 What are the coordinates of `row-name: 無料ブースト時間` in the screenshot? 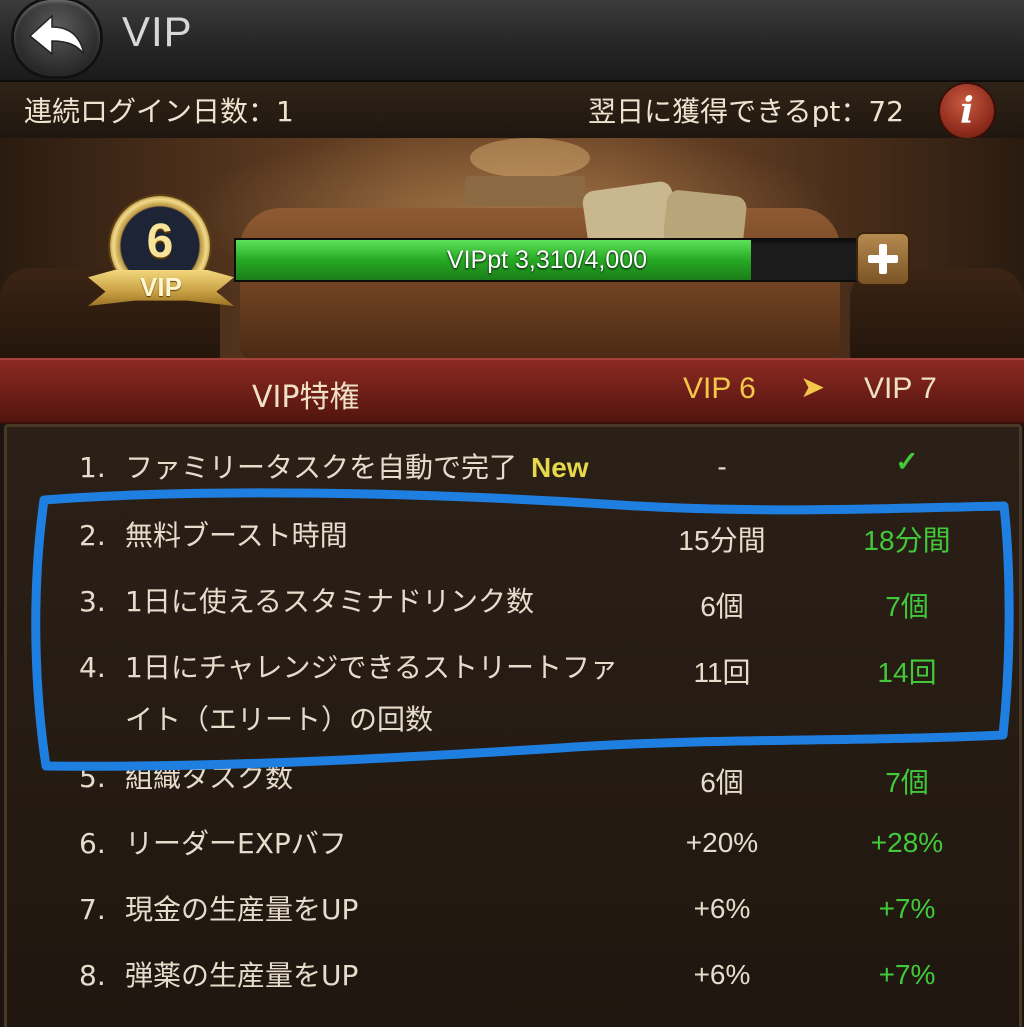 It's located at (236, 535).